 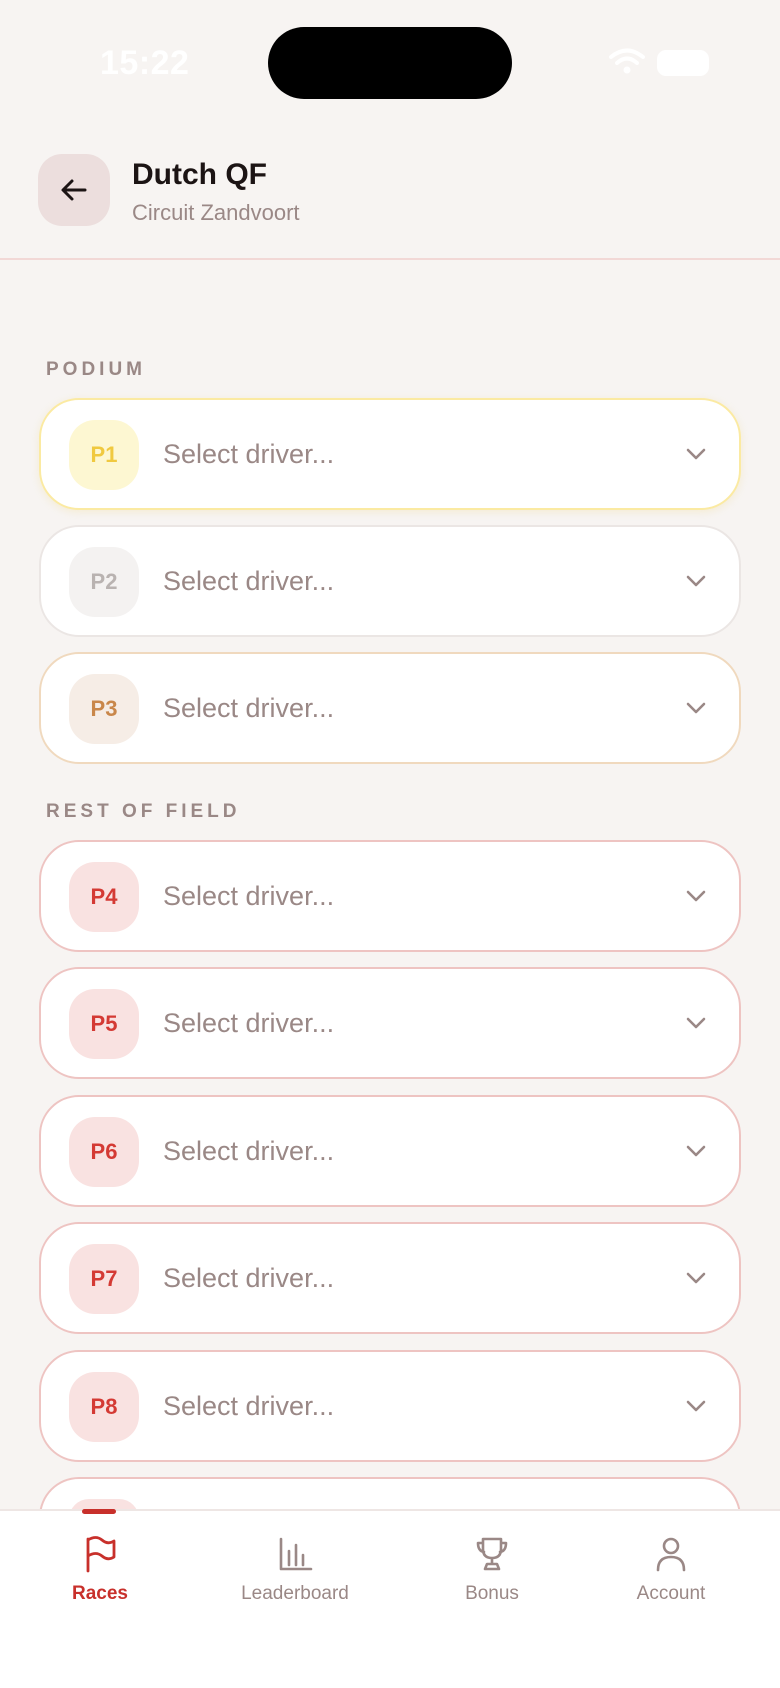 I want to click on status-bar: 15:22, so click(x=390, y=65).